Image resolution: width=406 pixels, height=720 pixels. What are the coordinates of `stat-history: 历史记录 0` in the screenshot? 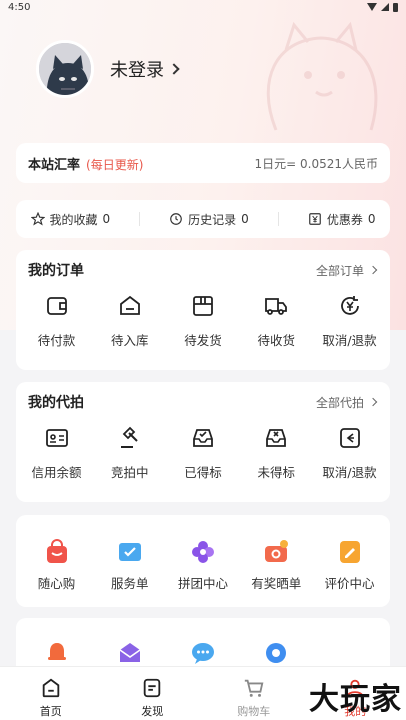 It's located at (209, 219).